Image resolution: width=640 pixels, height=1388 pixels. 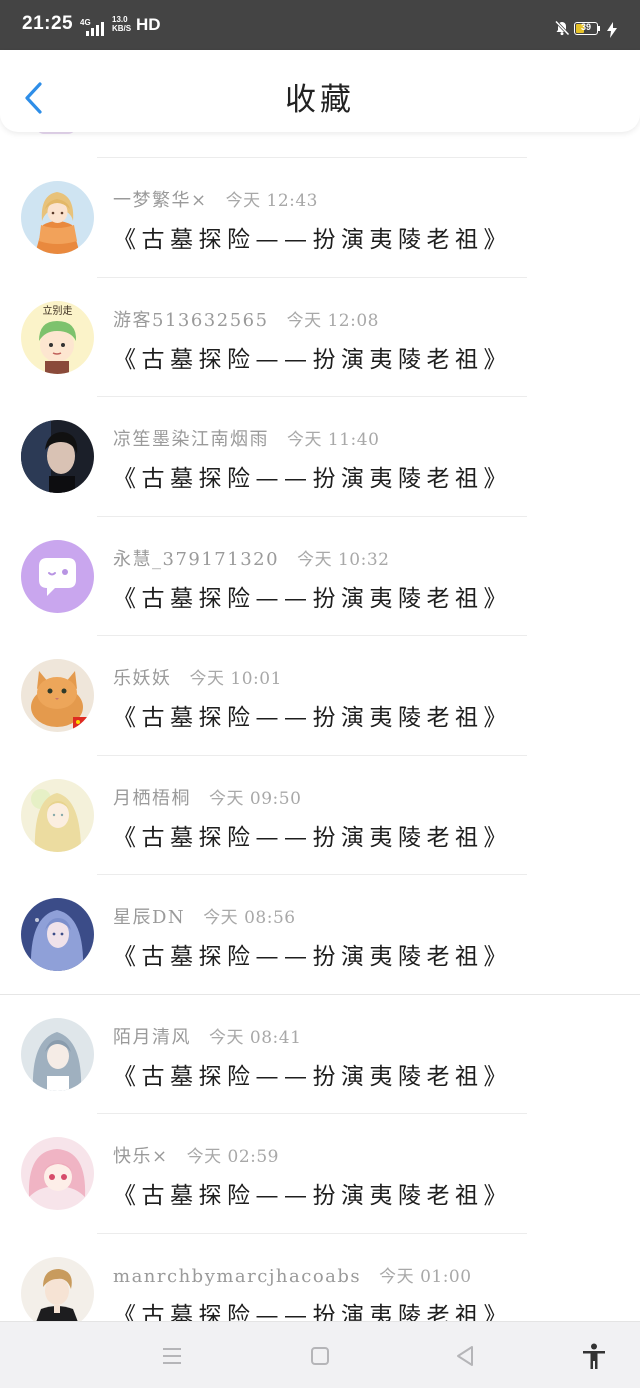 What do you see at coordinates (232, 1157) in the screenshot?
I see `item-time: 今天 02:59` at bounding box center [232, 1157].